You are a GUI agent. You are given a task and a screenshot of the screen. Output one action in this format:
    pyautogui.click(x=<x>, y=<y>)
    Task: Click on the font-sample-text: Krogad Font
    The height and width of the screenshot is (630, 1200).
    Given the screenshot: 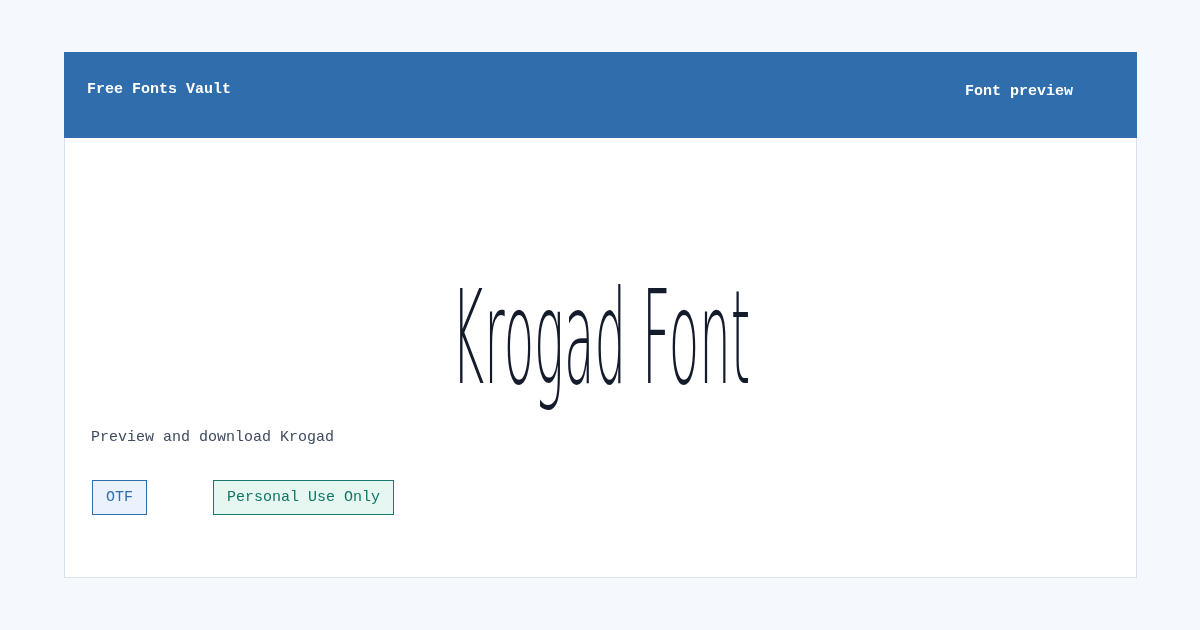 What is the action you would take?
    pyautogui.click(x=600, y=338)
    